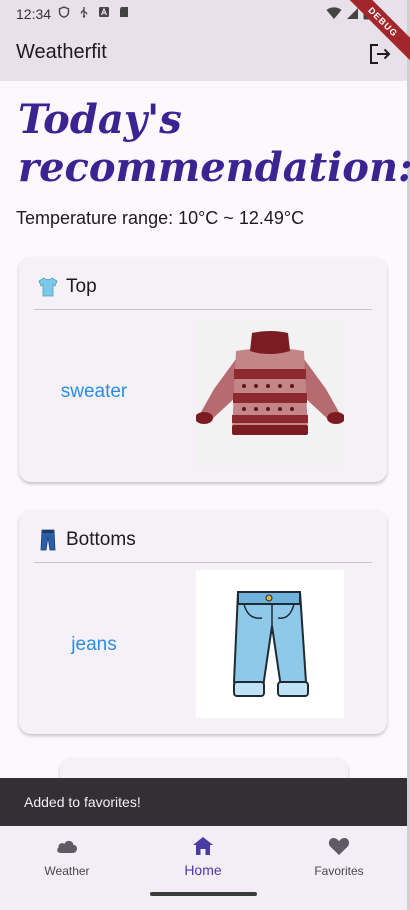  I want to click on page-title-line1: Today's, so click(100, 119).